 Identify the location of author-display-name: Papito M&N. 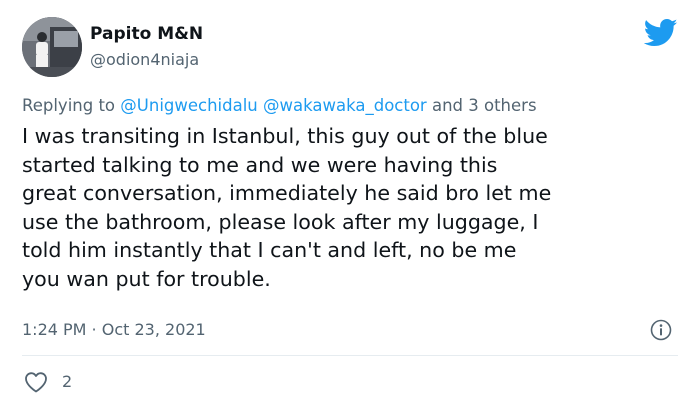
(146, 34).